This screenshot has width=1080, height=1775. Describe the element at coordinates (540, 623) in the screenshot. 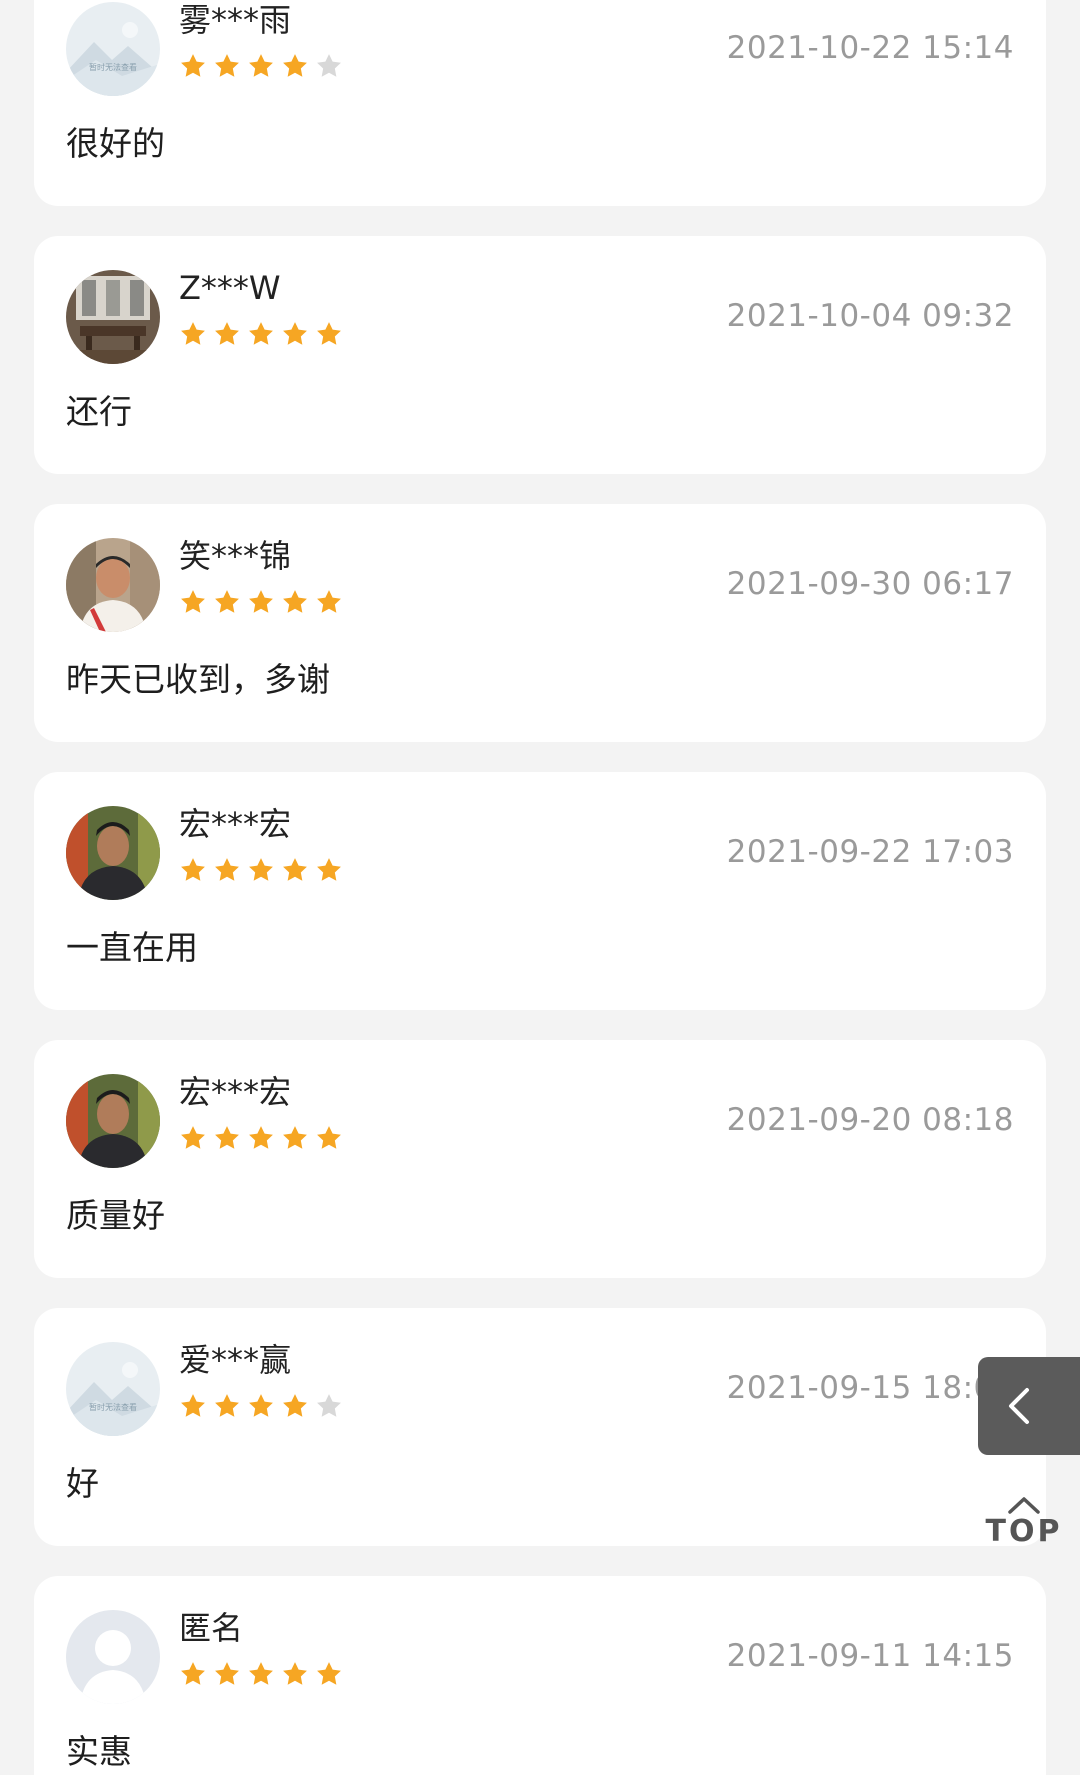

I see `review-card: 笑***锦 2021-09-30 06:17 昨天已收到，多谢` at that location.